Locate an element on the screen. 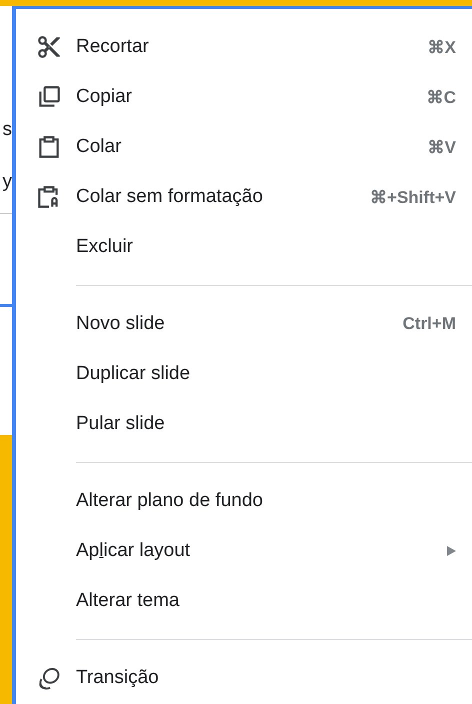 This screenshot has height=704, width=472. menu-item-label: Excluir is located at coordinates (105, 247).